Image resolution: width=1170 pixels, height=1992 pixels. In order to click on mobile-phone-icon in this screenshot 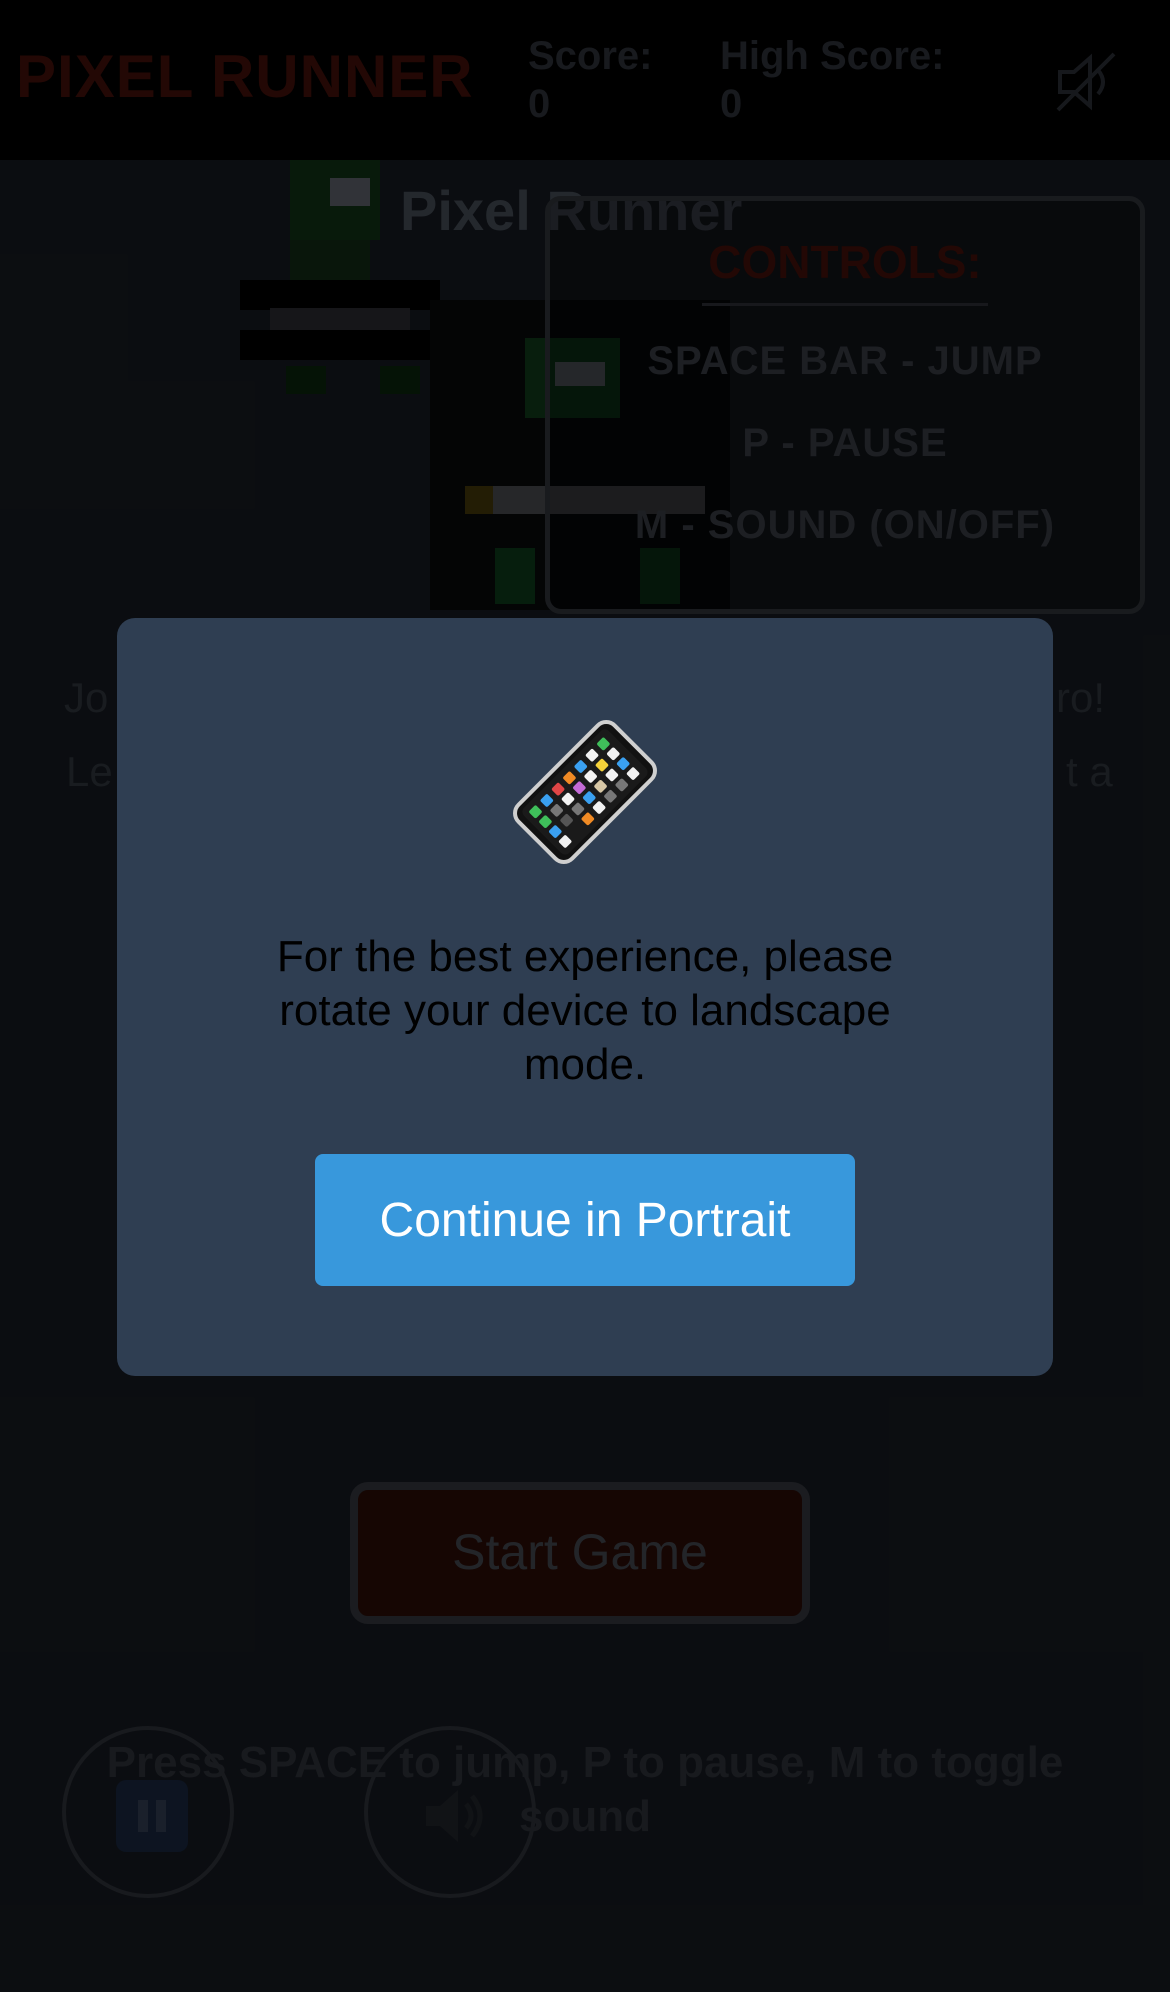, I will do `click(585, 792)`.